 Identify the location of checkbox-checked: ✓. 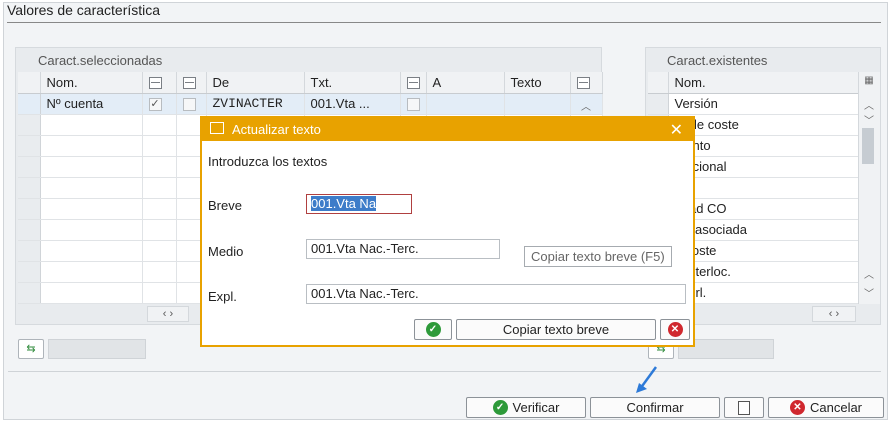
(155, 105).